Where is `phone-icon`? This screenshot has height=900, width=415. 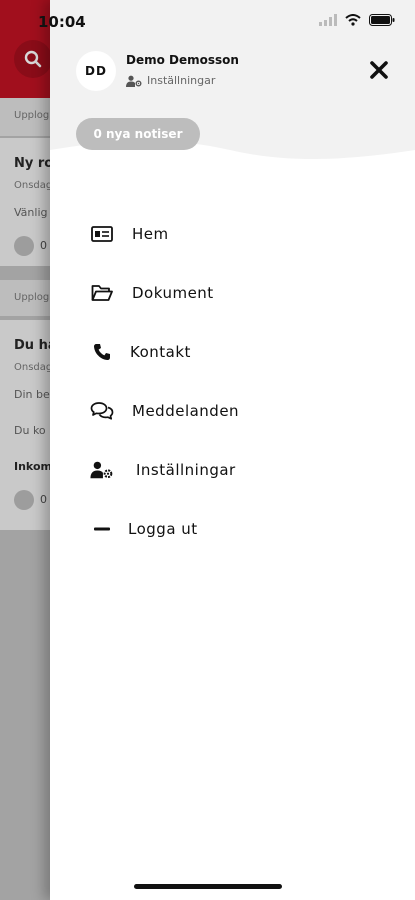 phone-icon is located at coordinates (102, 352).